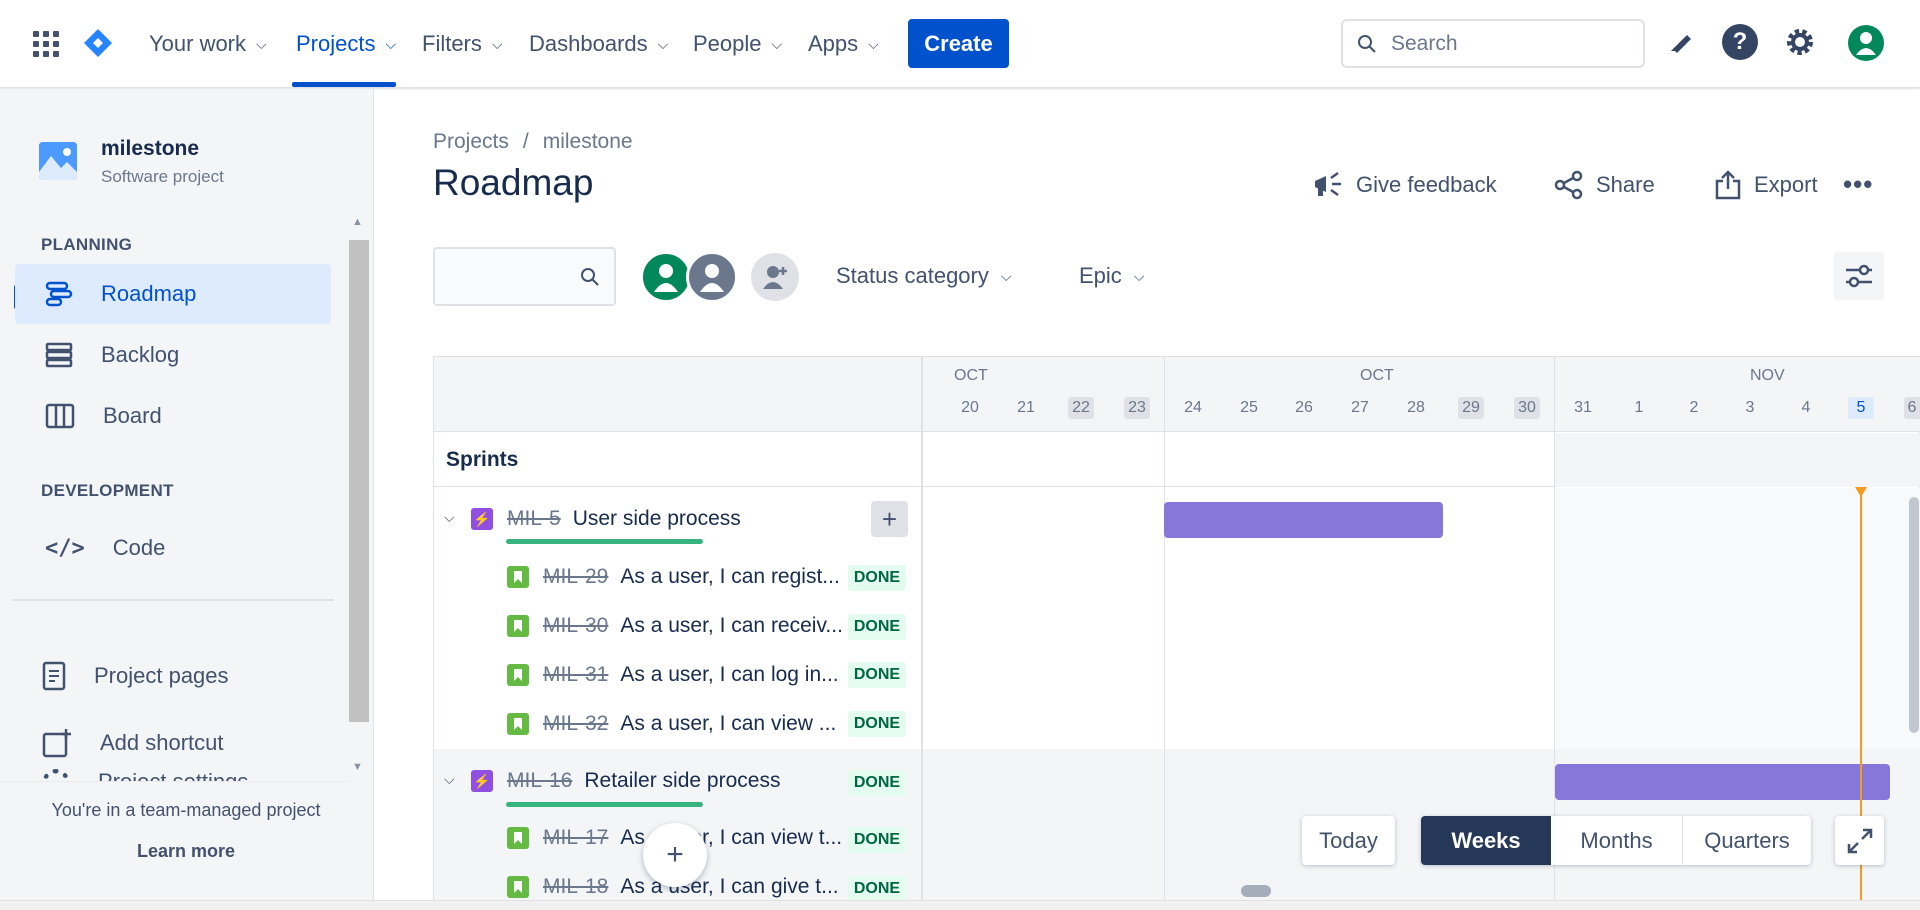  I want to click on sidebar-divider, so click(173, 600).